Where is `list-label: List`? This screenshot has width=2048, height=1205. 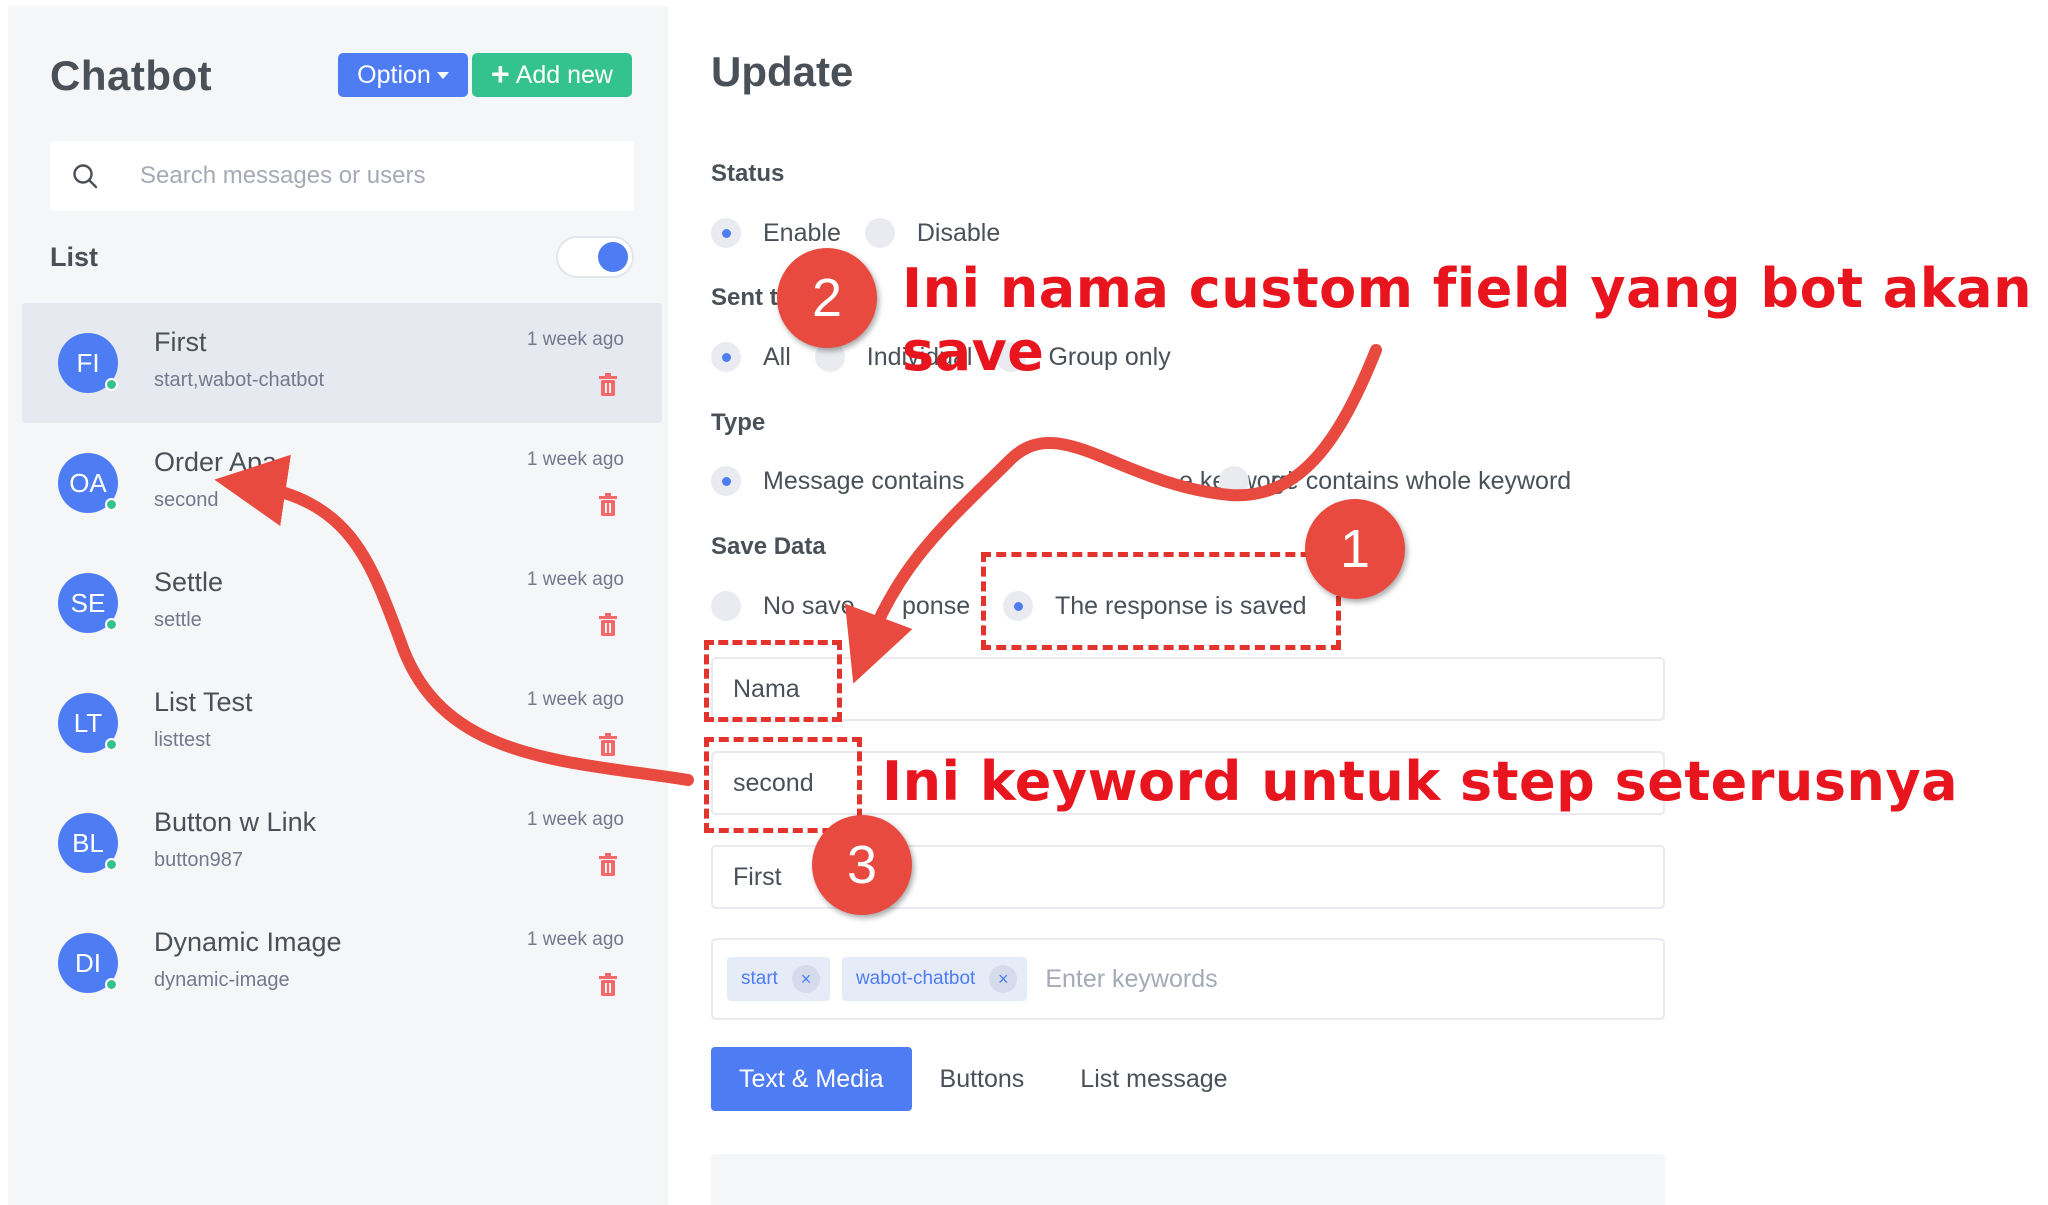 list-label: List is located at coordinates (74, 257).